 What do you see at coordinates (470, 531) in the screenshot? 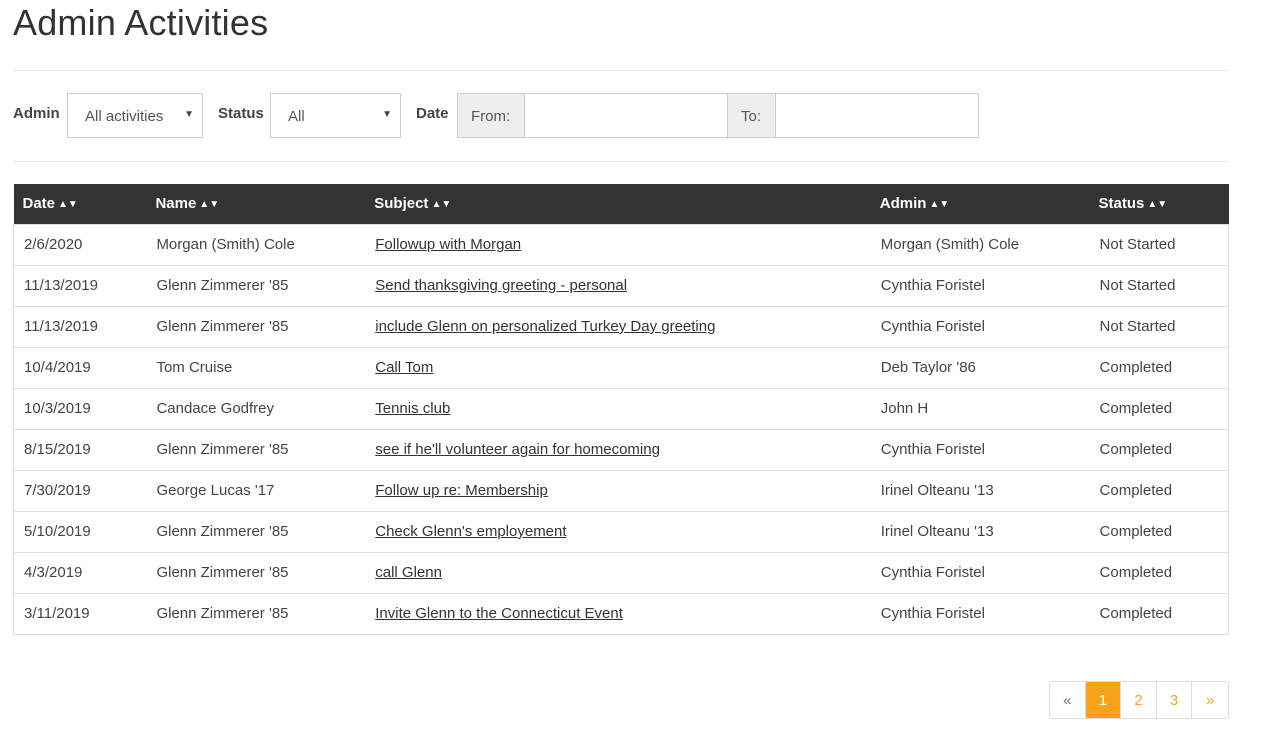
I see `subject-link: Check Glenn's employement` at bounding box center [470, 531].